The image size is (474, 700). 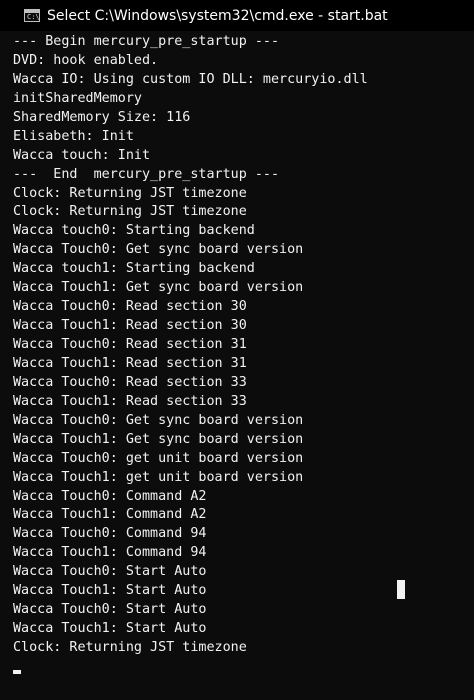 I want to click on console-line: SharedMemory Size: 116, so click(x=102, y=117).